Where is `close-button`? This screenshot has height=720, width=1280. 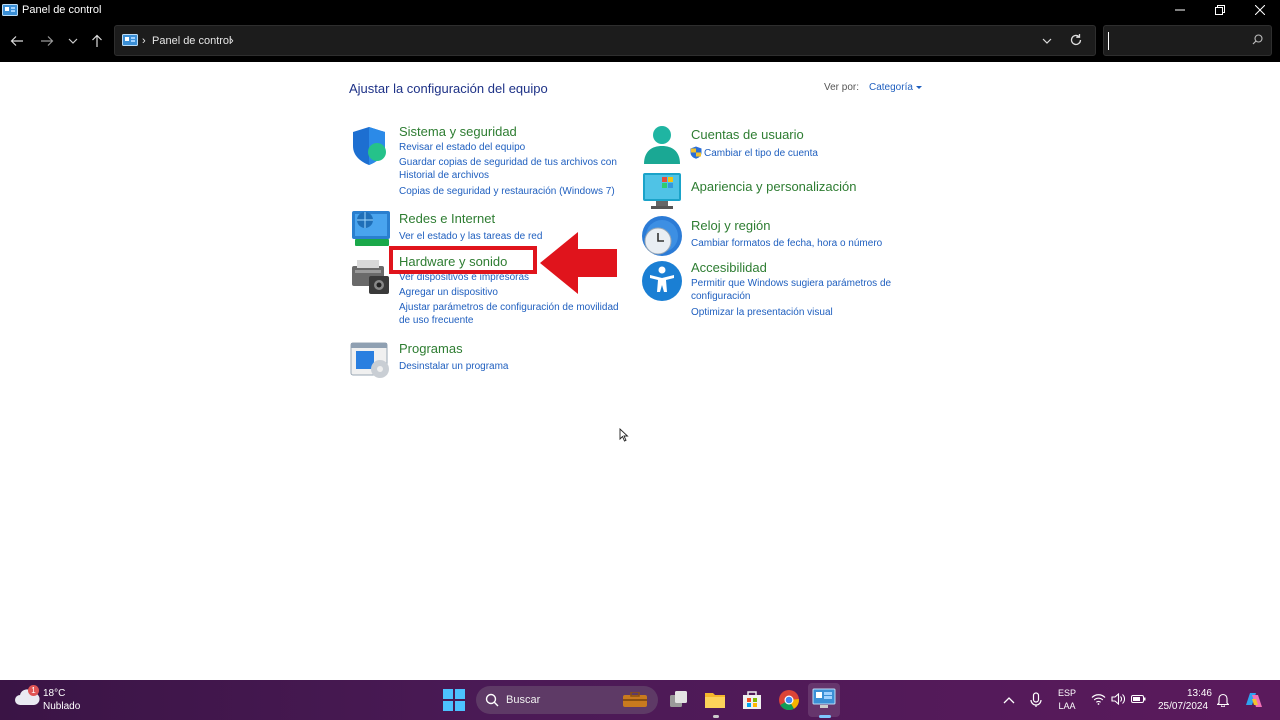
close-button is located at coordinates (1260, 10).